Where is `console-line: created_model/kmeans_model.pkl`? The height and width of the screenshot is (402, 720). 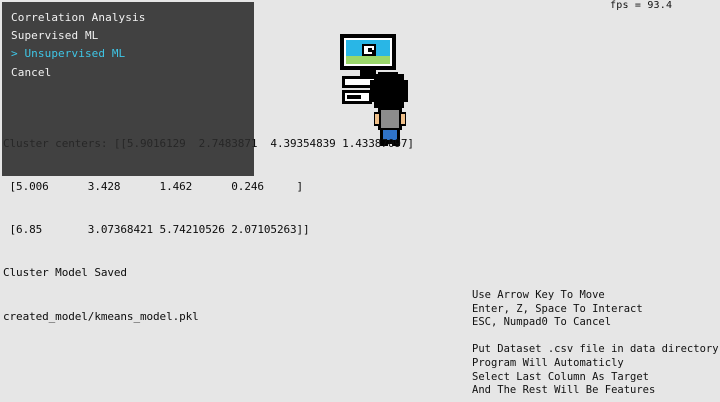 console-line: created_model/kmeans_model.pkl is located at coordinates (101, 316).